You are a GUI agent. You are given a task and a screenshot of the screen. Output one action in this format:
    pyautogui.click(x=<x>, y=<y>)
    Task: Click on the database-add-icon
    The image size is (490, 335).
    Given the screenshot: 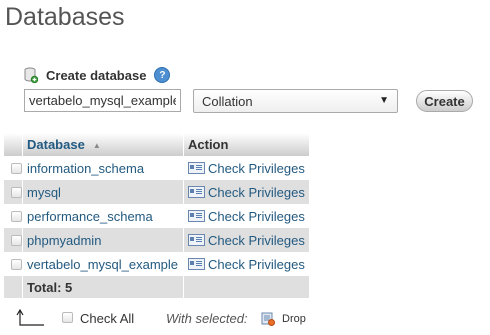 What is the action you would take?
    pyautogui.click(x=31, y=75)
    